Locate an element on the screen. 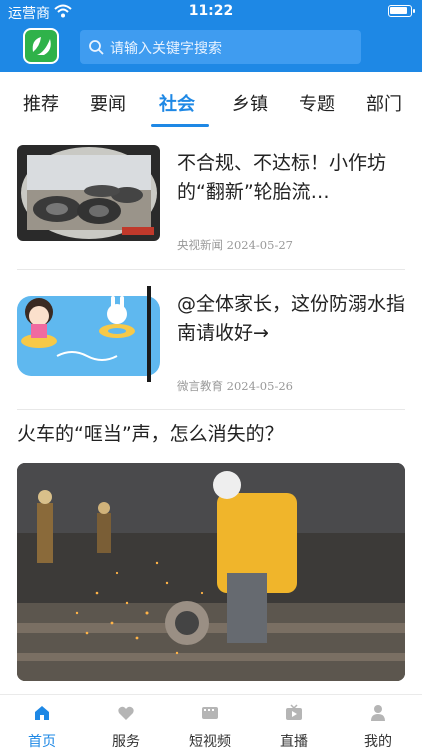  nav-label: 短视频 is located at coordinates (210, 742).